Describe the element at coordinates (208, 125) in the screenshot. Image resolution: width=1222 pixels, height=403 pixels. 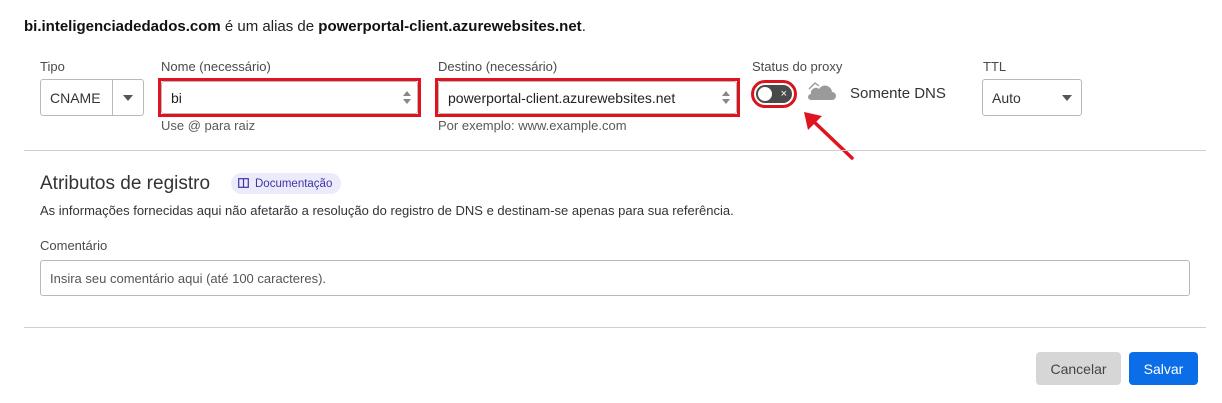
I see `name-hint: Use @ para raiz` at that location.